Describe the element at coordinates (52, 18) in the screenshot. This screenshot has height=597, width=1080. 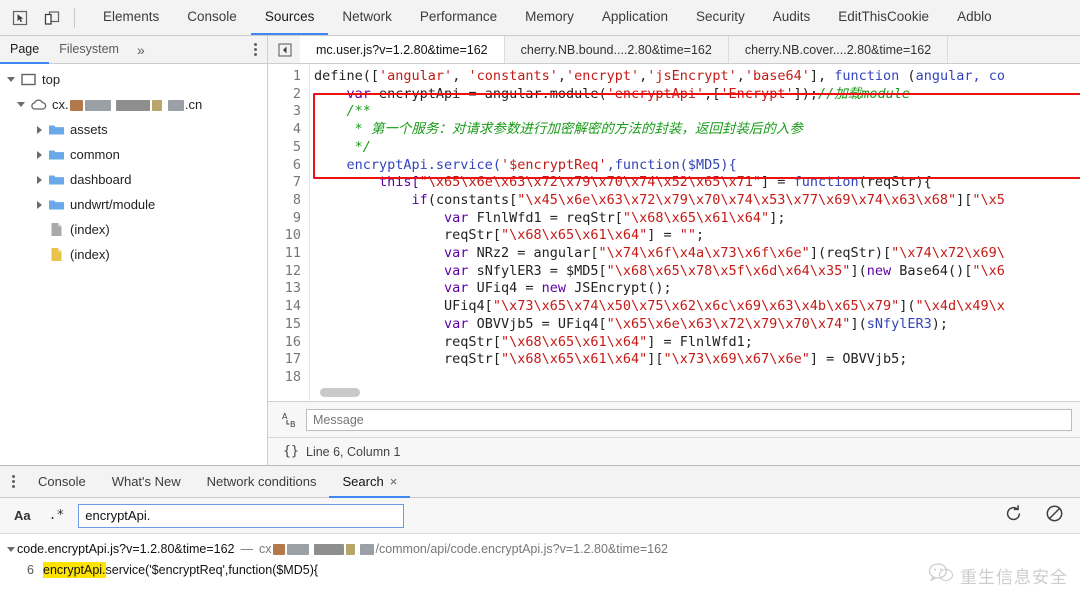
I see `device-toolbar-icon` at that location.